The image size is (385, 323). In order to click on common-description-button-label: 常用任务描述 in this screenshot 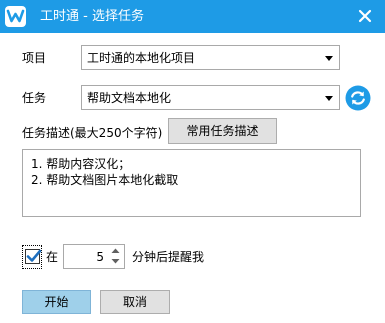, I will do `click(222, 131)`.